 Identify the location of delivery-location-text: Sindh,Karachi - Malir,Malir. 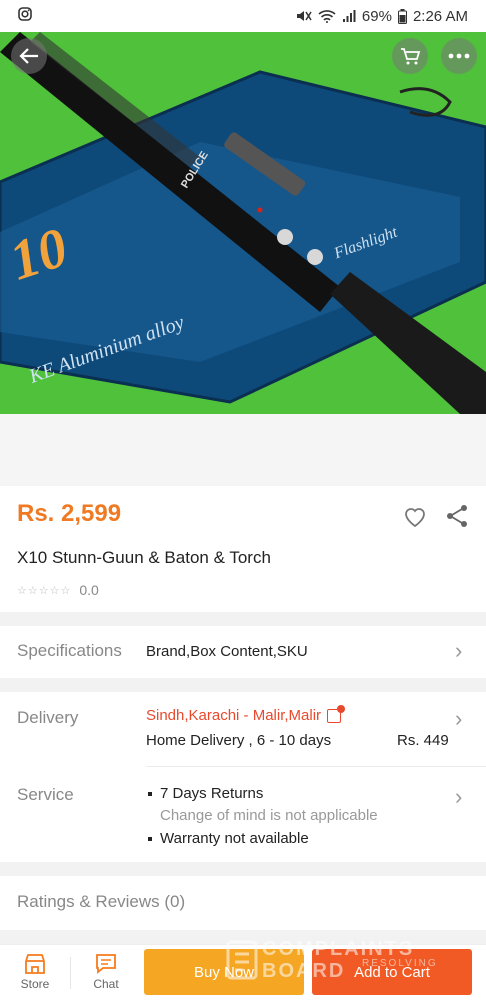
(234, 715).